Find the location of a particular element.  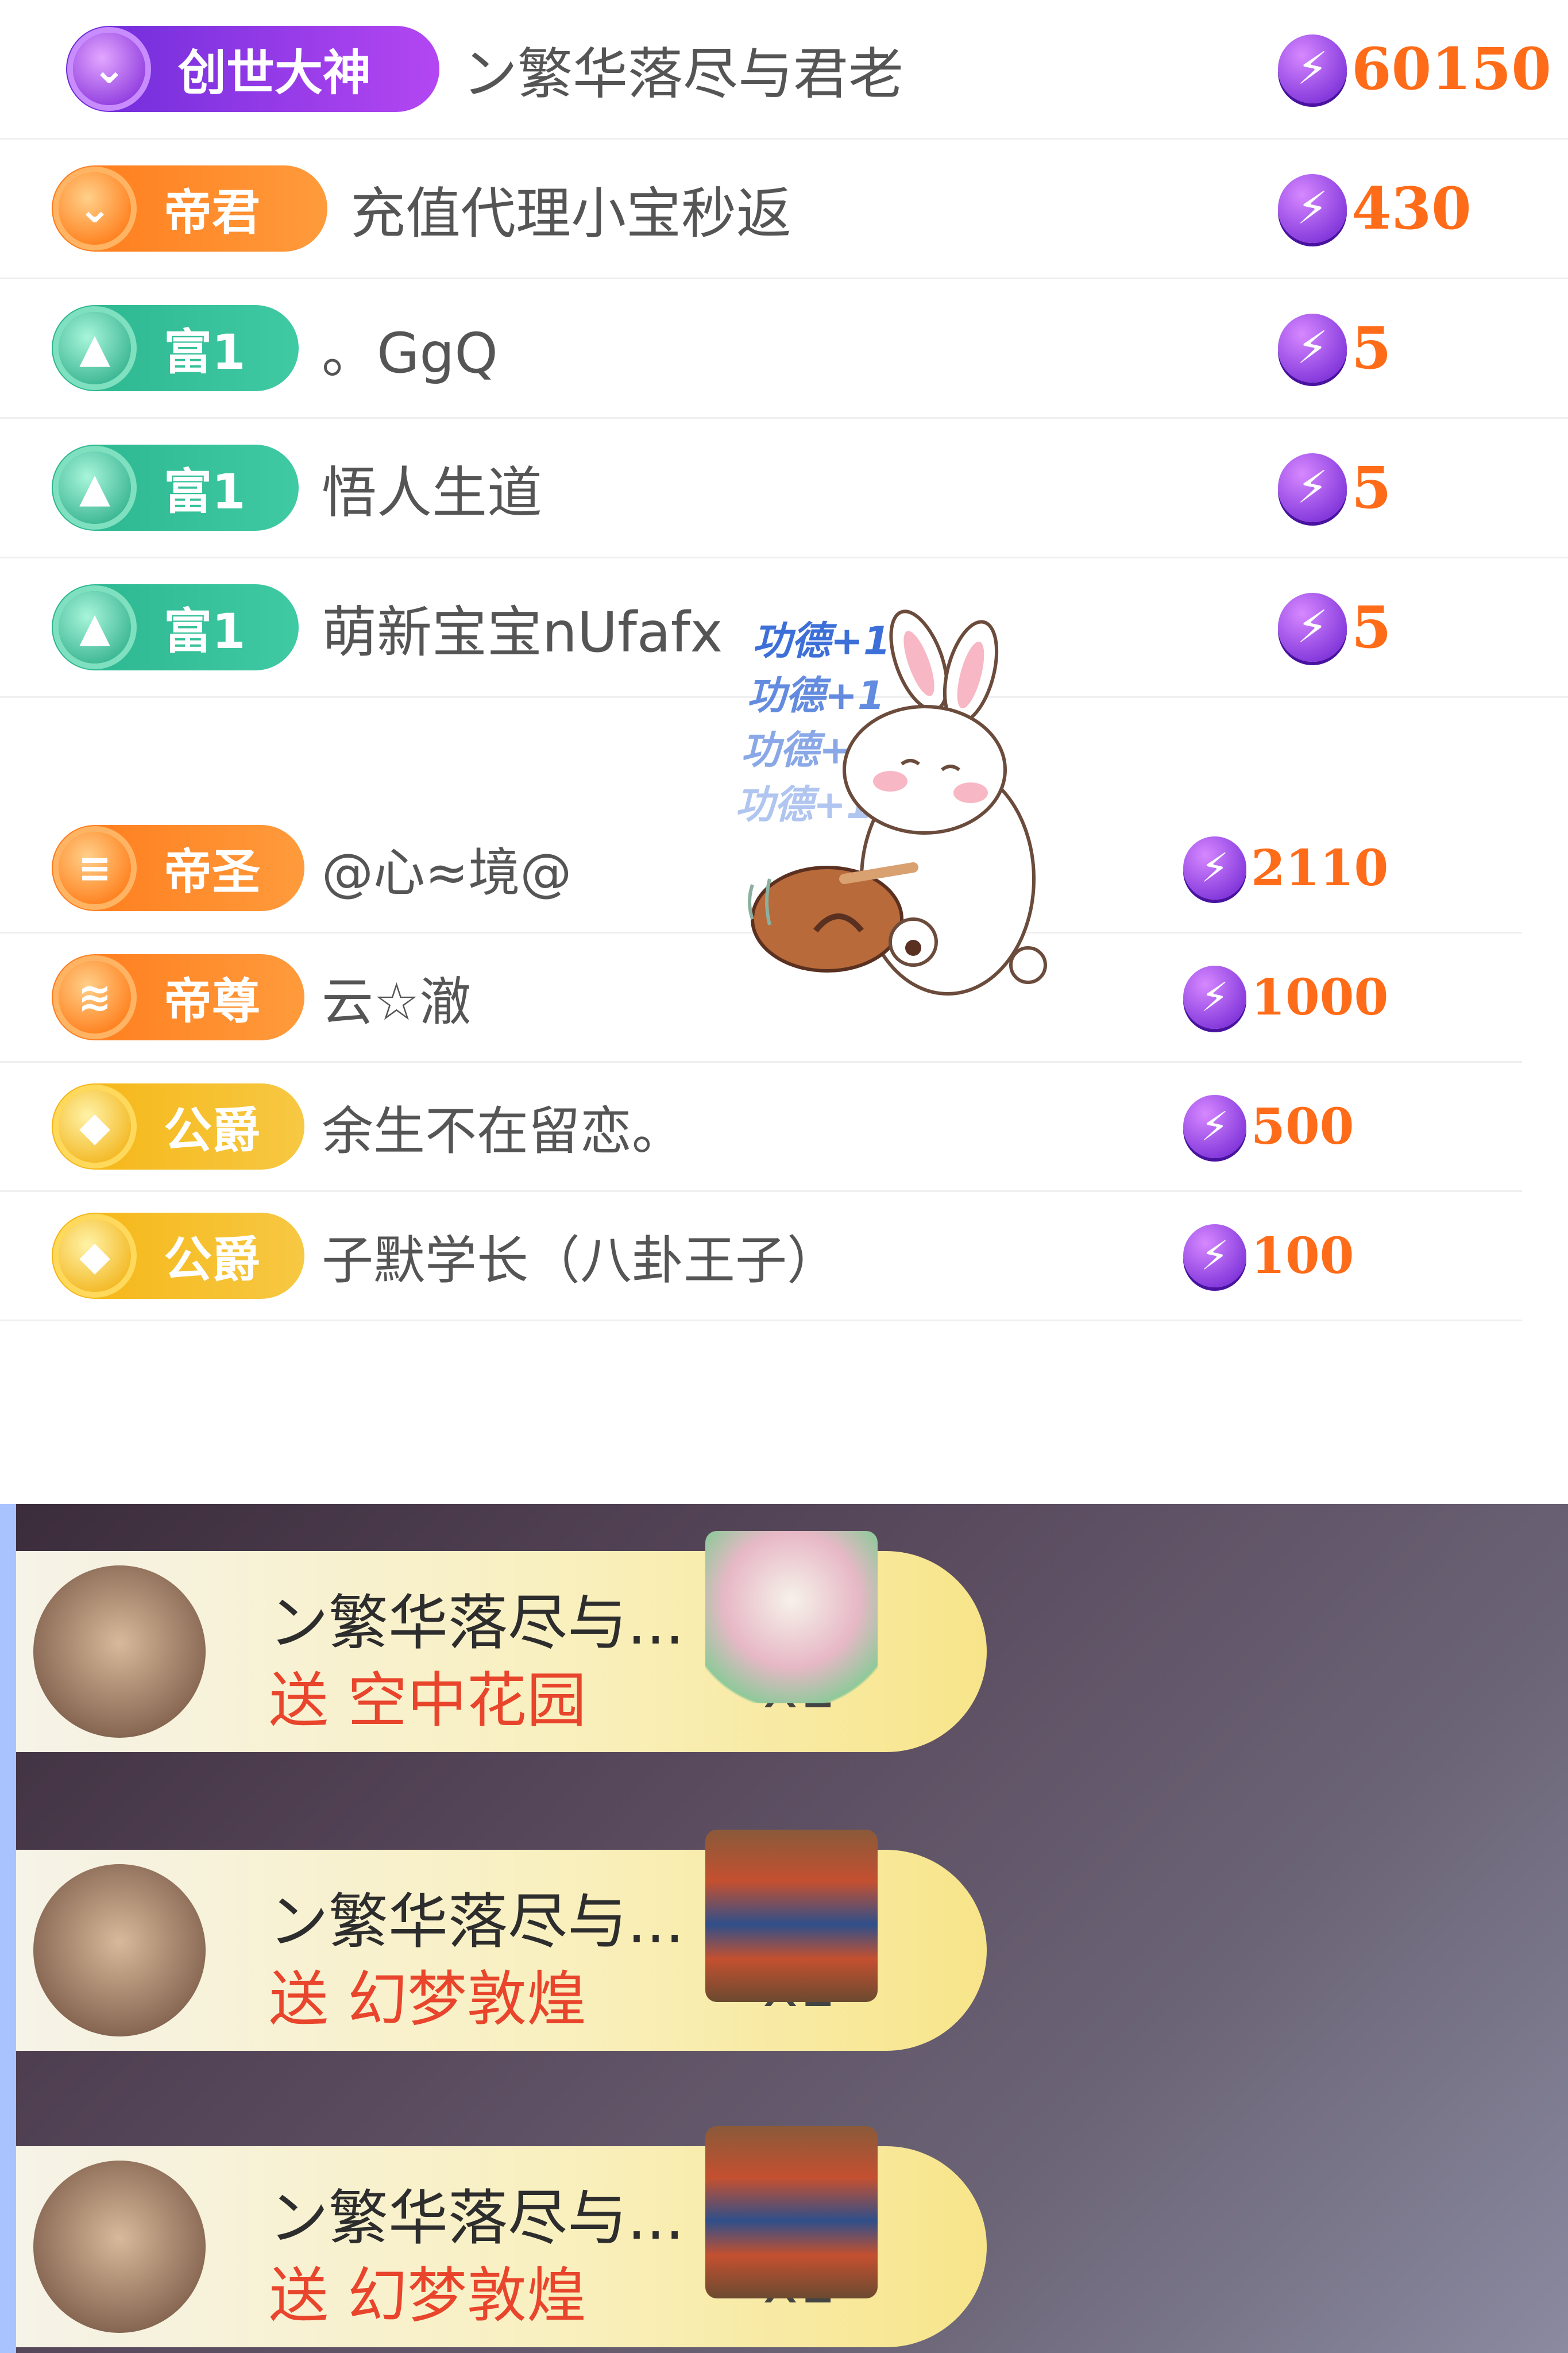

username: @心≈境@ is located at coordinates (447, 873).